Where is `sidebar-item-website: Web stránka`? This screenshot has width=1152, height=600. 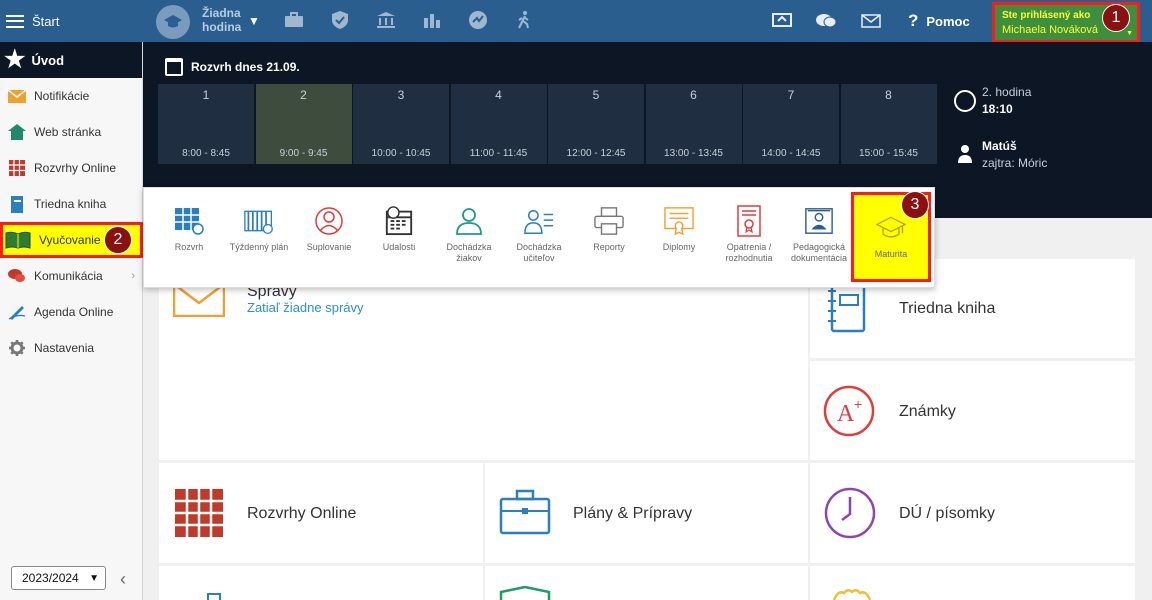 sidebar-item-website: Web stránka is located at coordinates (71, 132).